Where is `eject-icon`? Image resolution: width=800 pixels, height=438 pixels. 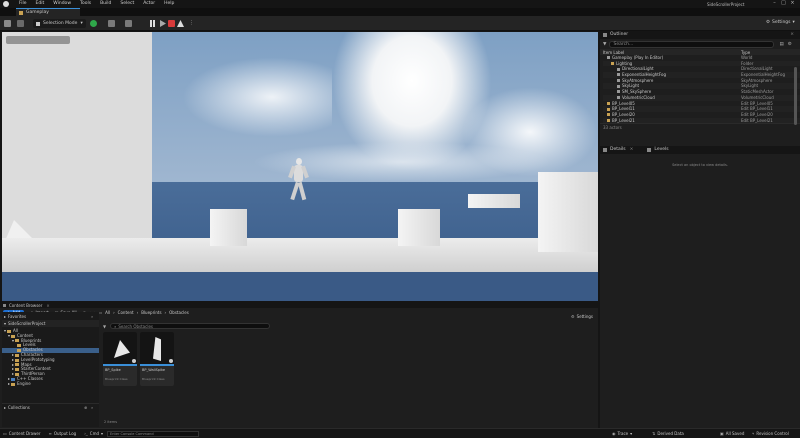
eject-icon is located at coordinates (180, 23).